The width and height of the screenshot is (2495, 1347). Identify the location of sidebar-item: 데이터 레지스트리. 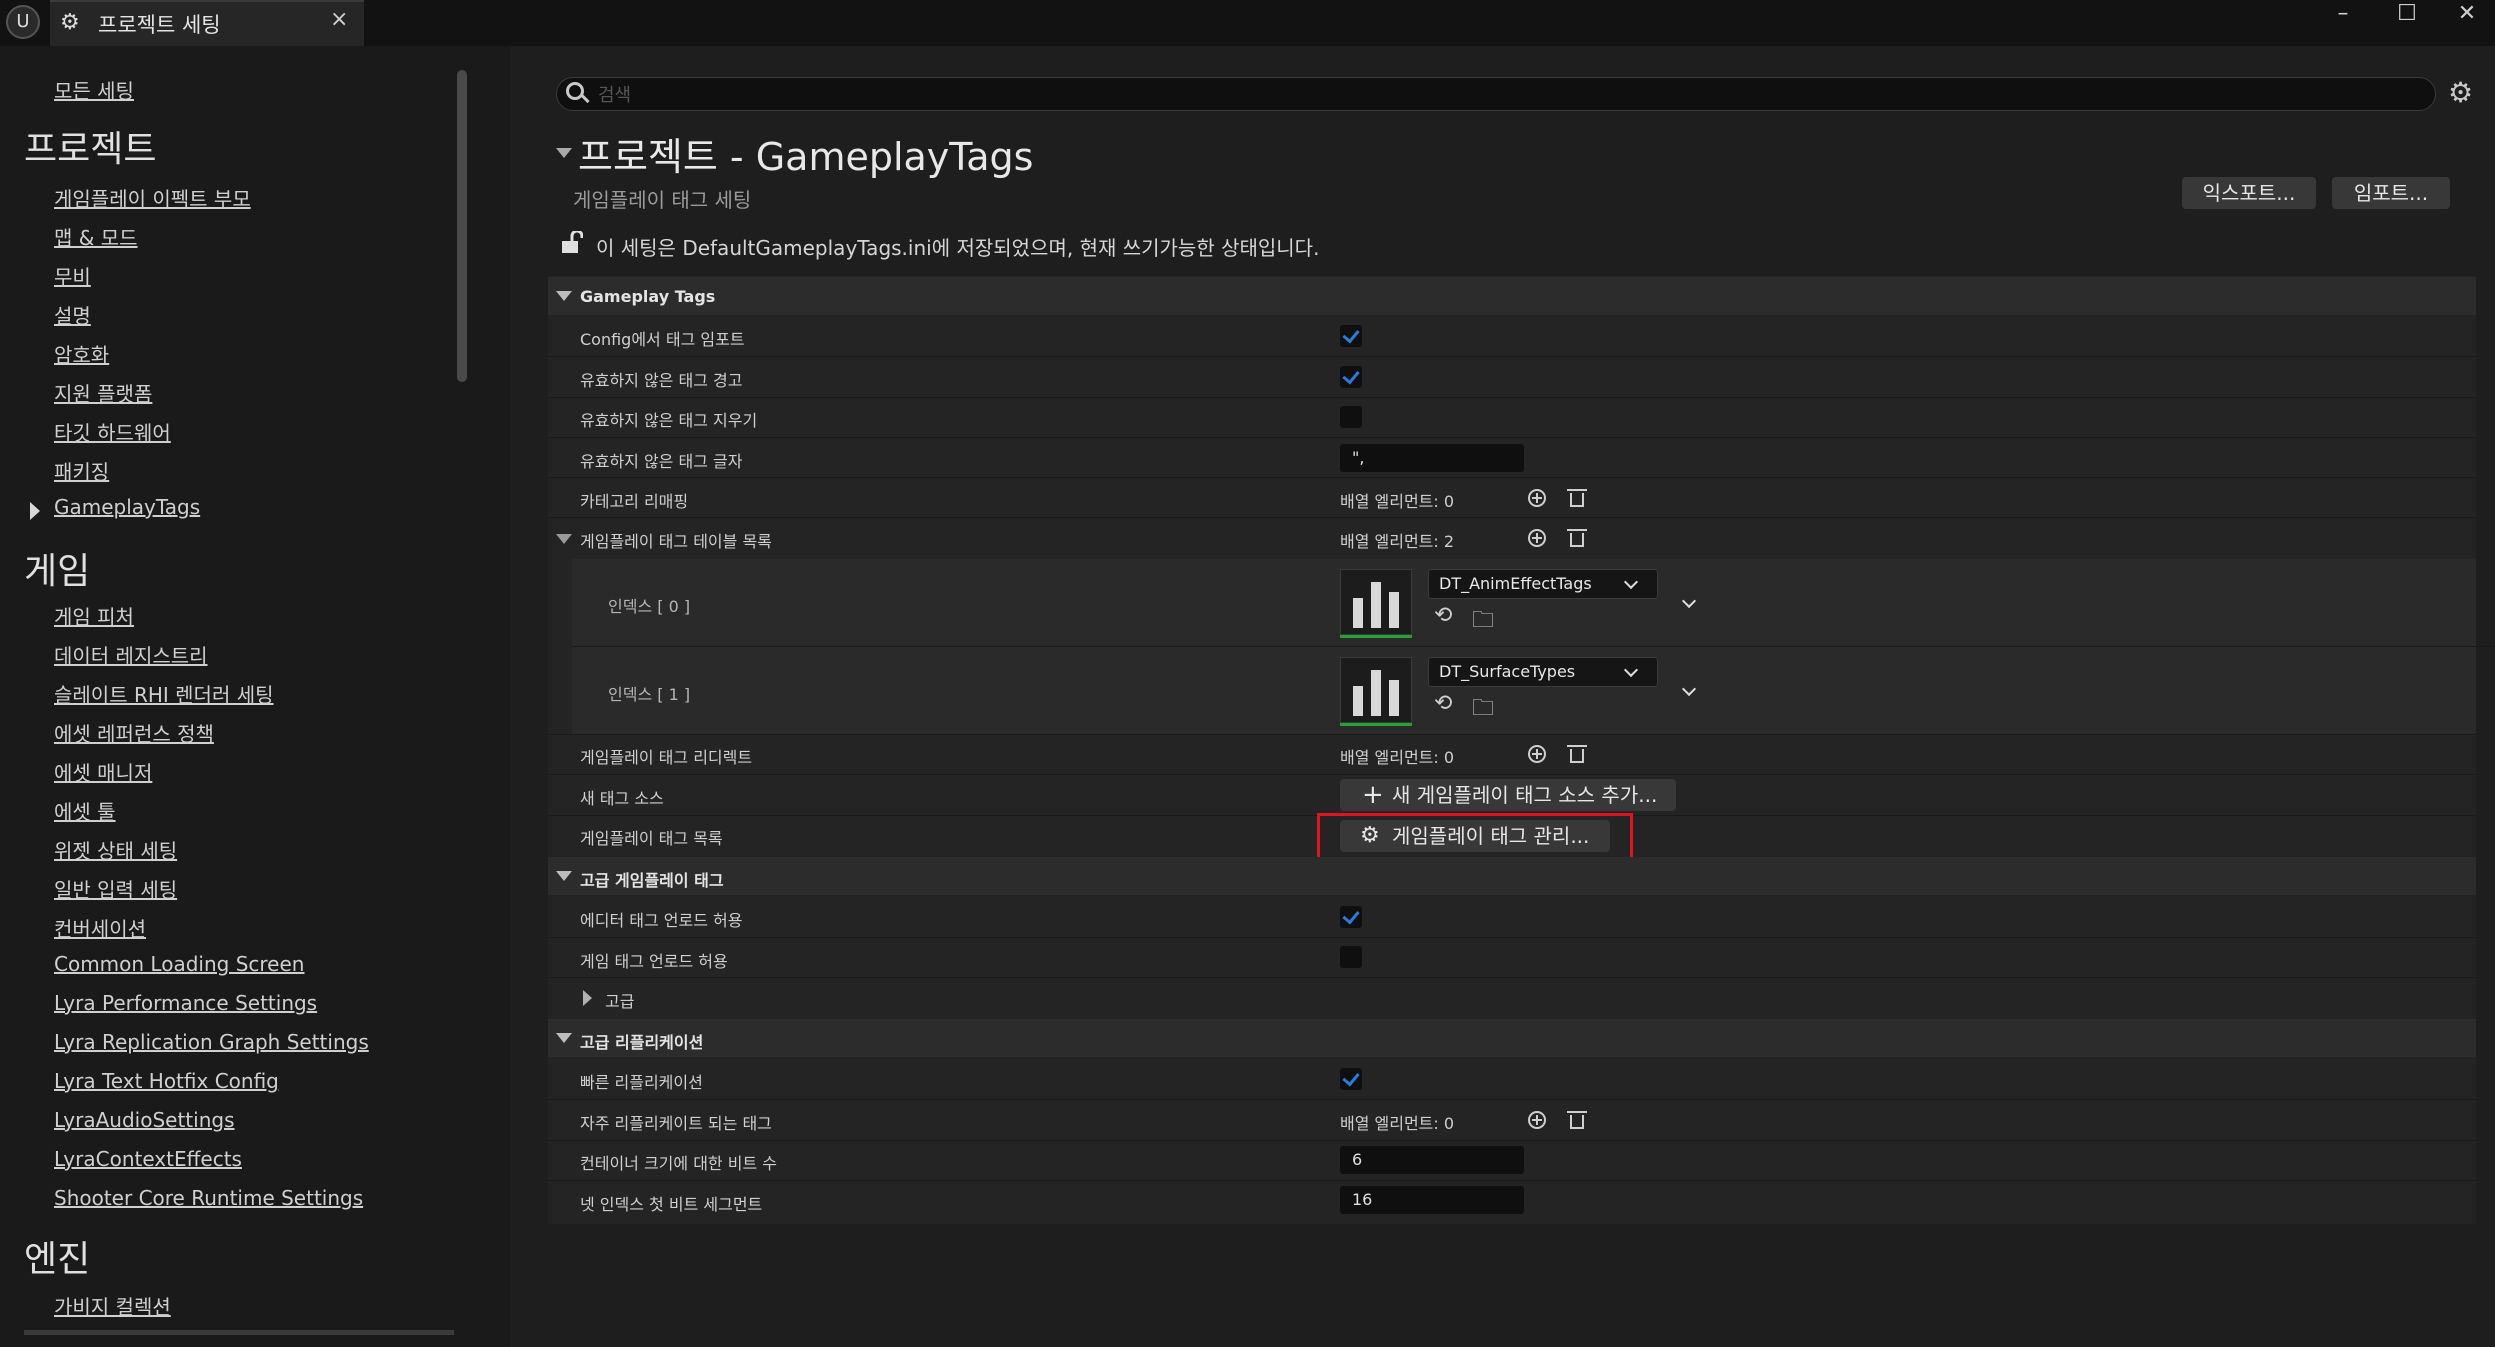
(131, 654).